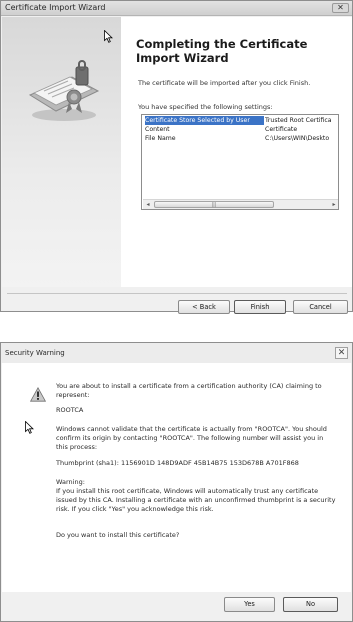 Image resolution: width=353 pixels, height=622 pixels. What do you see at coordinates (260, 307) in the screenshot?
I see `finish-button: Finish` at bounding box center [260, 307].